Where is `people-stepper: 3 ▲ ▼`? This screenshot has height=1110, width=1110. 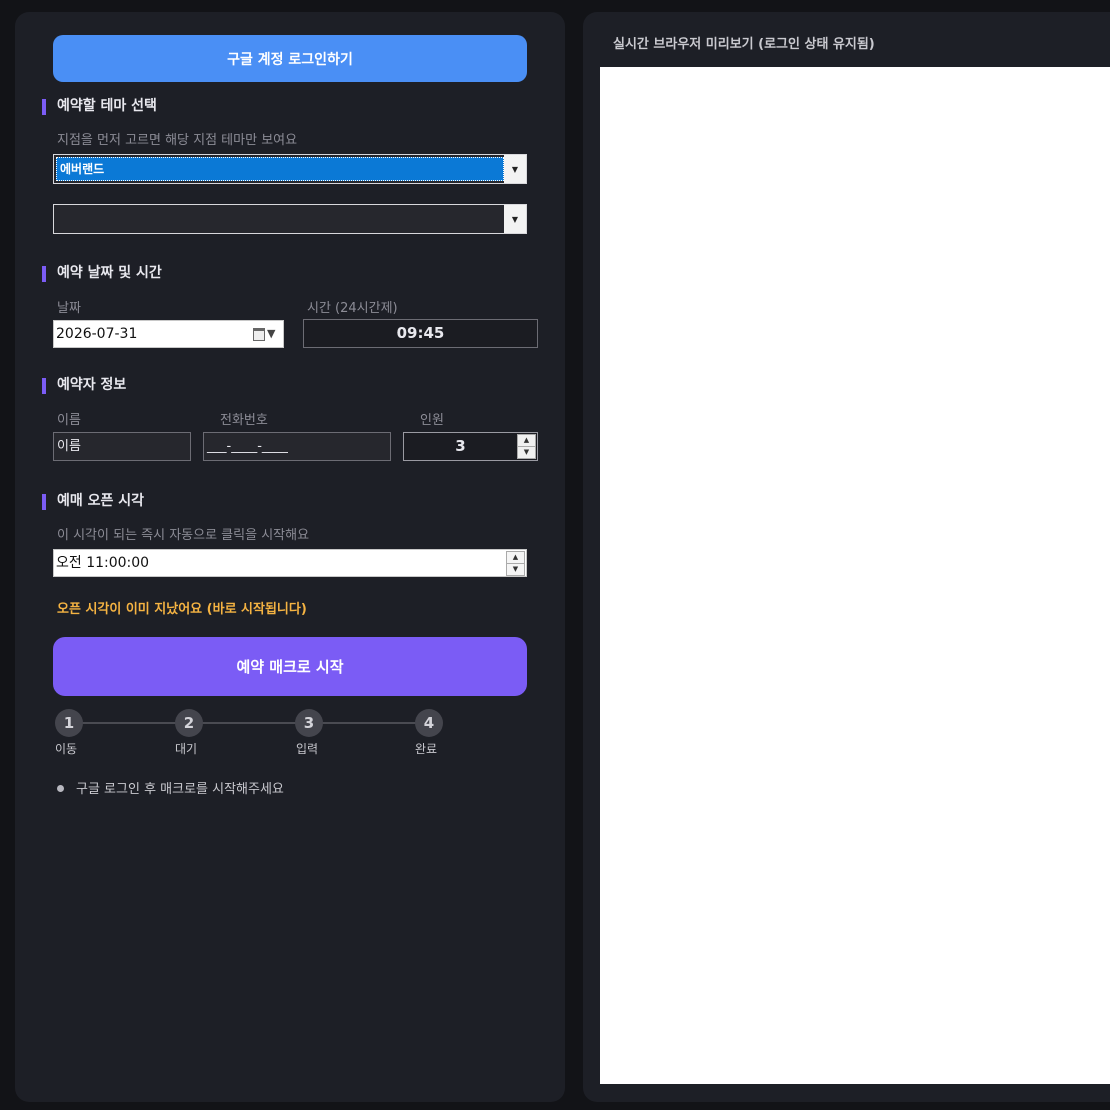 people-stepper: 3 ▲ ▼ is located at coordinates (470, 446).